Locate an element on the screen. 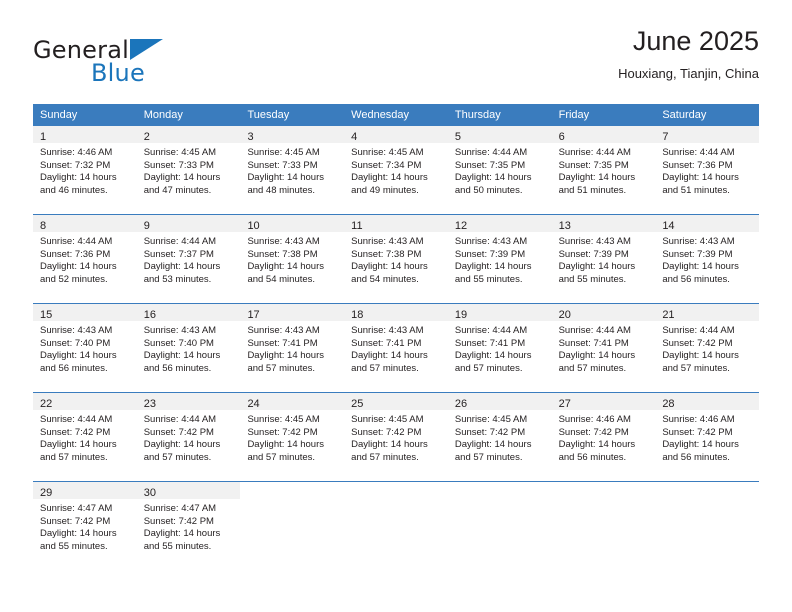 The height and width of the screenshot is (612, 792). day-number-band: 22 is located at coordinates (85, 401).